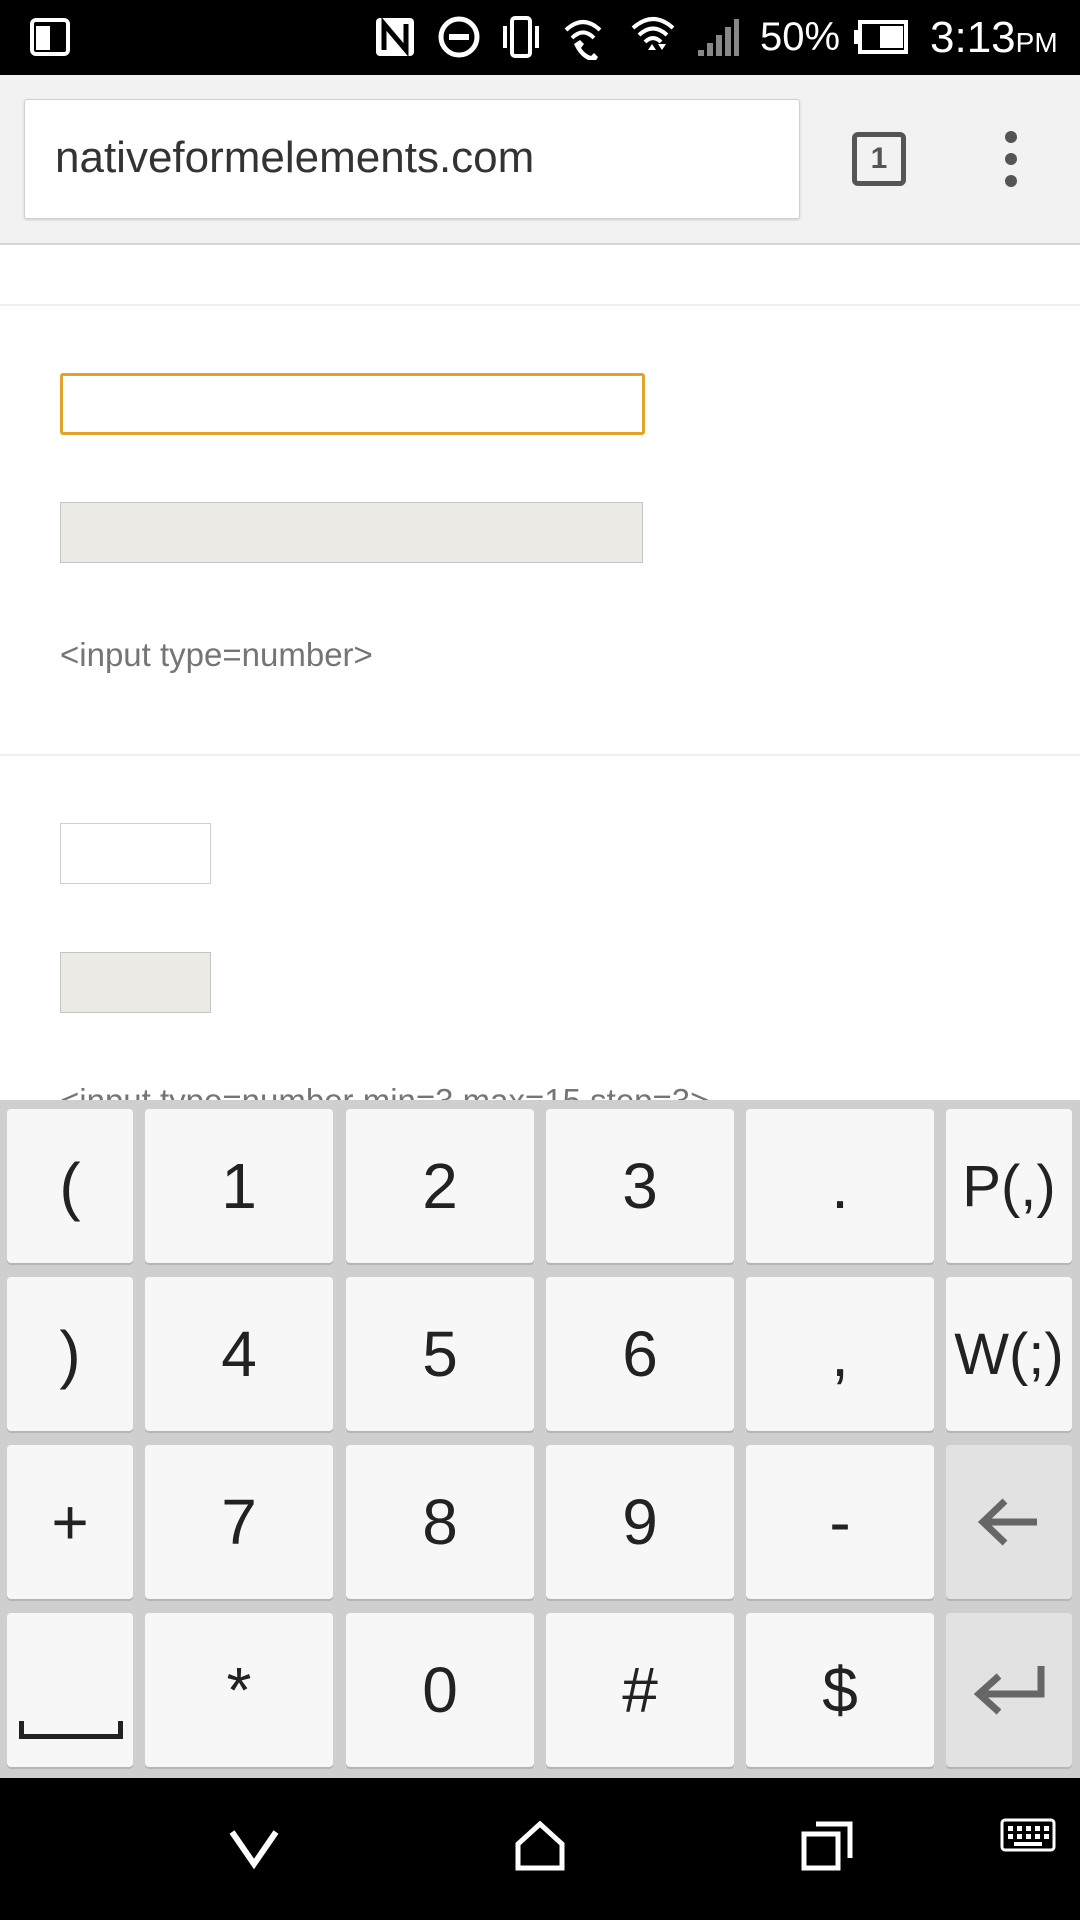 The width and height of the screenshot is (1080, 1920). Describe the element at coordinates (459, 37) in the screenshot. I see `do-not-disturb-icon` at that location.